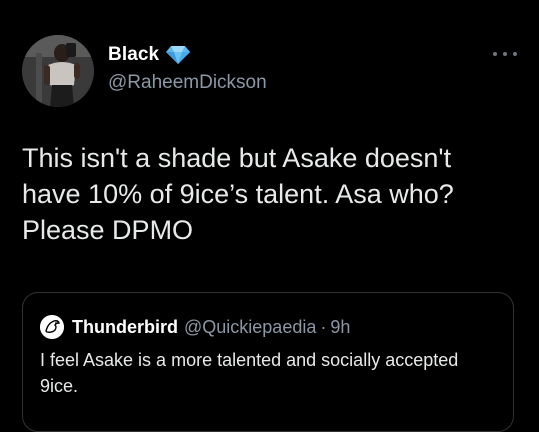 Image resolution: width=539 pixels, height=432 pixels. Describe the element at coordinates (178, 55) in the screenshot. I see `blue-diamond-icon` at that location.